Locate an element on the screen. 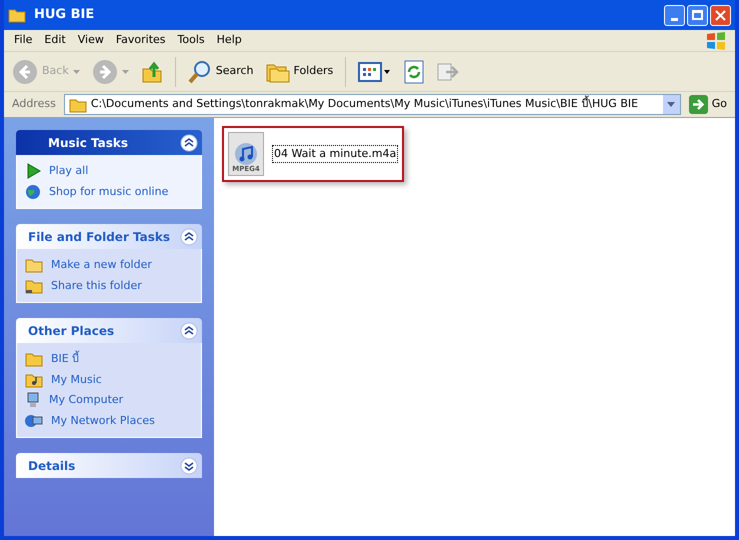 The height and width of the screenshot is (540, 739). panel-header: File and Folder Tasks is located at coordinates (109, 236).